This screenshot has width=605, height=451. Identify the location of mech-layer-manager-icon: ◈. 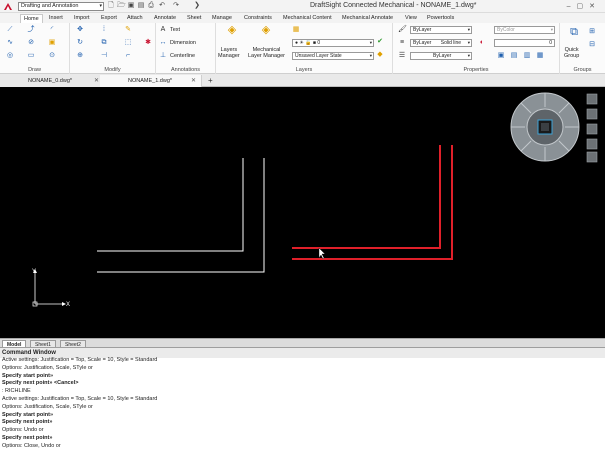
(266, 31).